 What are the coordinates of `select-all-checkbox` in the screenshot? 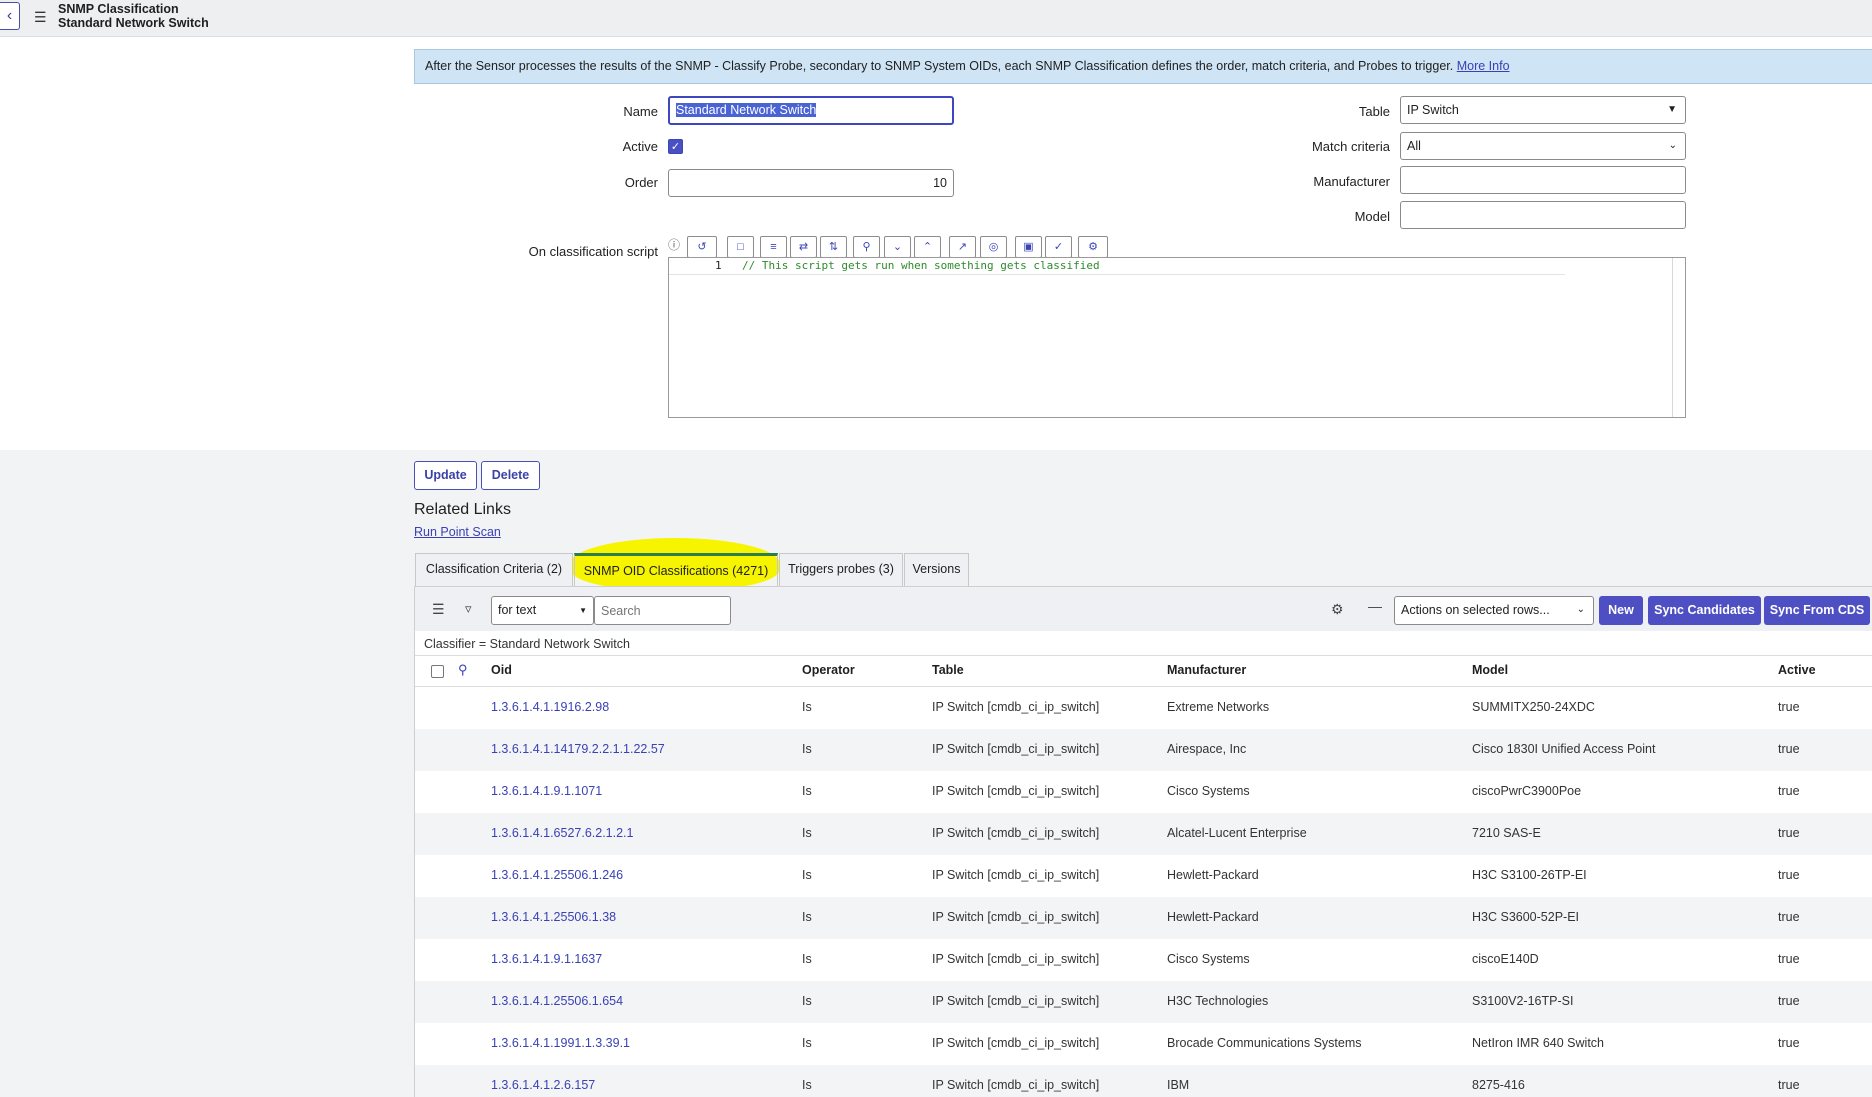 It's located at (437, 671).